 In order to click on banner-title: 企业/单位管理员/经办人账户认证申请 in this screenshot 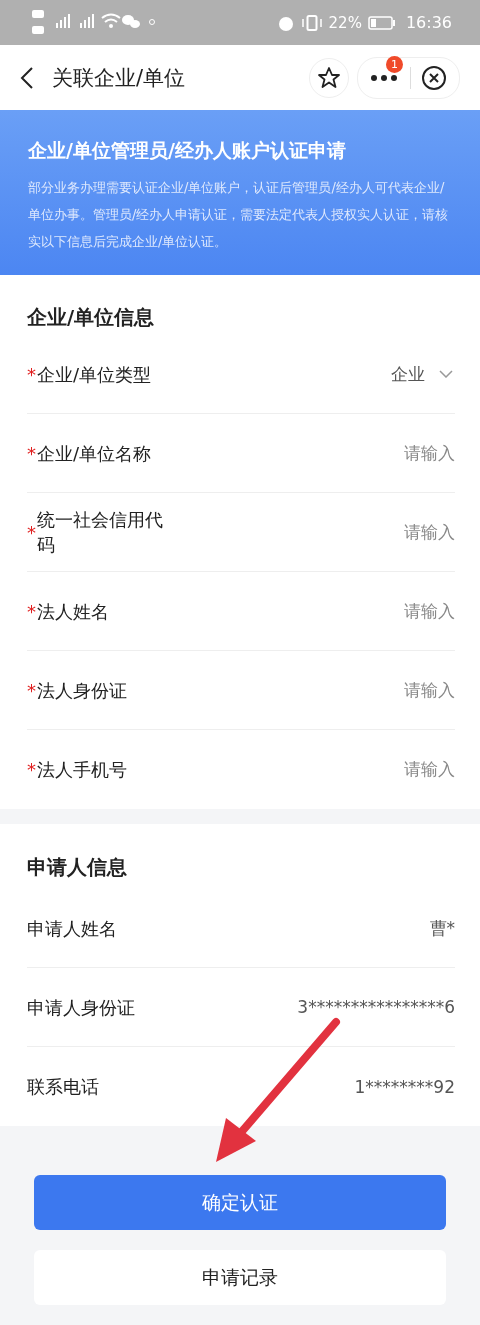, I will do `click(187, 150)`.